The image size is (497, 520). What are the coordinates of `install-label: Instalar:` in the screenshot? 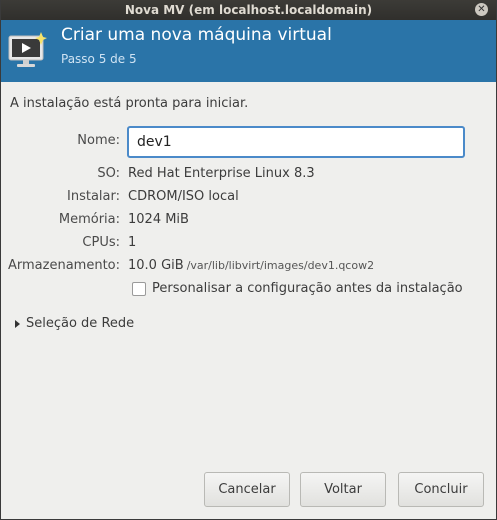 It's located at (93, 196).